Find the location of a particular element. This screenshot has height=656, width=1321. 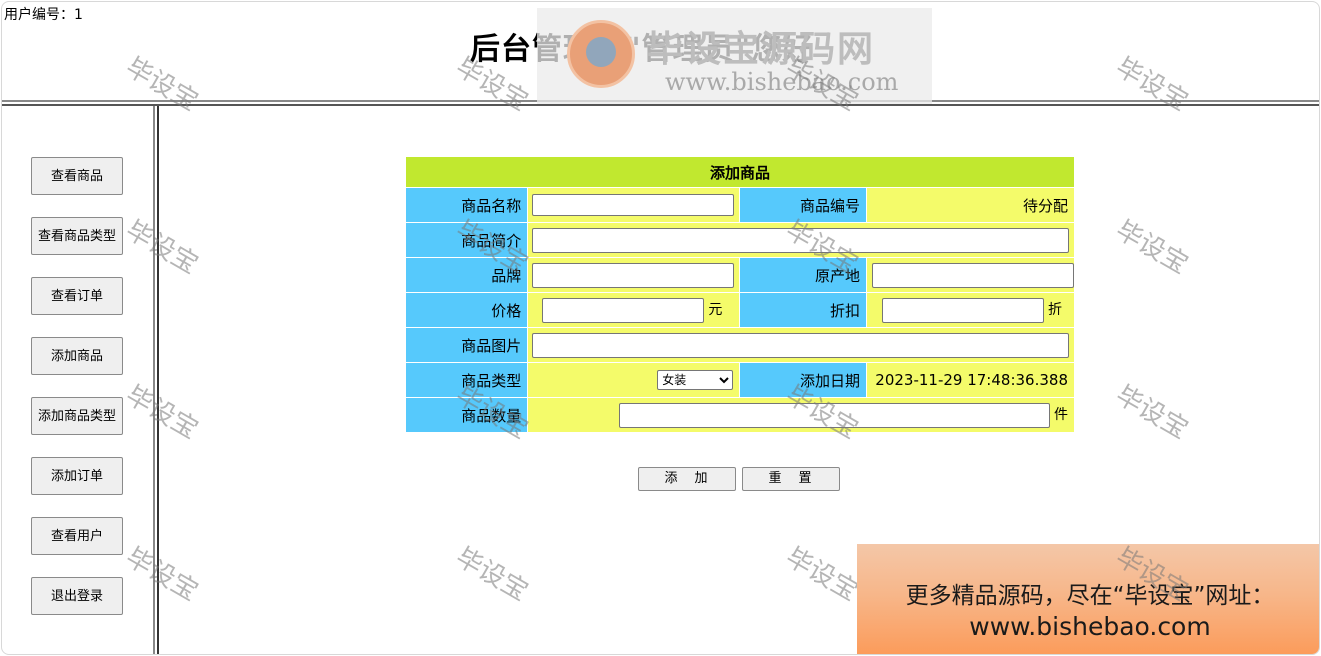

product-image-input is located at coordinates (801, 345).